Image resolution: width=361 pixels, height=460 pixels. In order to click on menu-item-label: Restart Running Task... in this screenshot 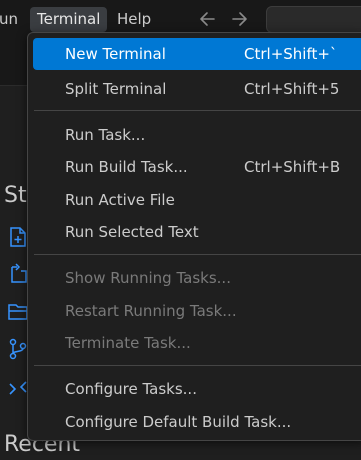, I will do `click(151, 311)`.